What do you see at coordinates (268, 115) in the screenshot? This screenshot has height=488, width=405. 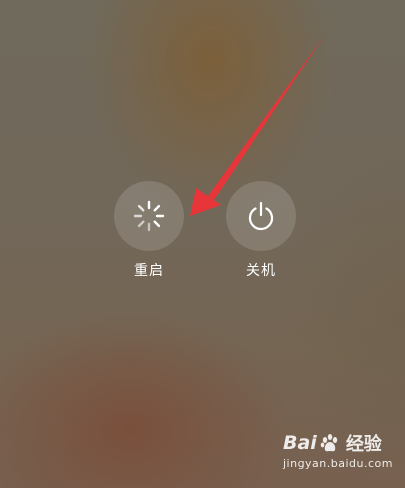 I see `arrow-shaft` at bounding box center [268, 115].